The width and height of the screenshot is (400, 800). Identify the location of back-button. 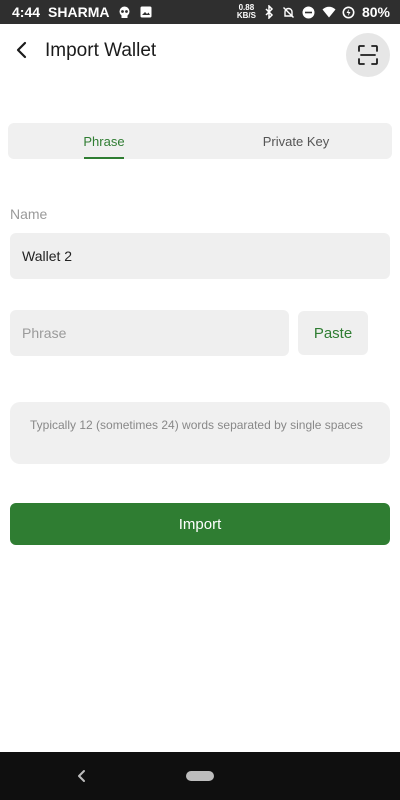
(22, 50).